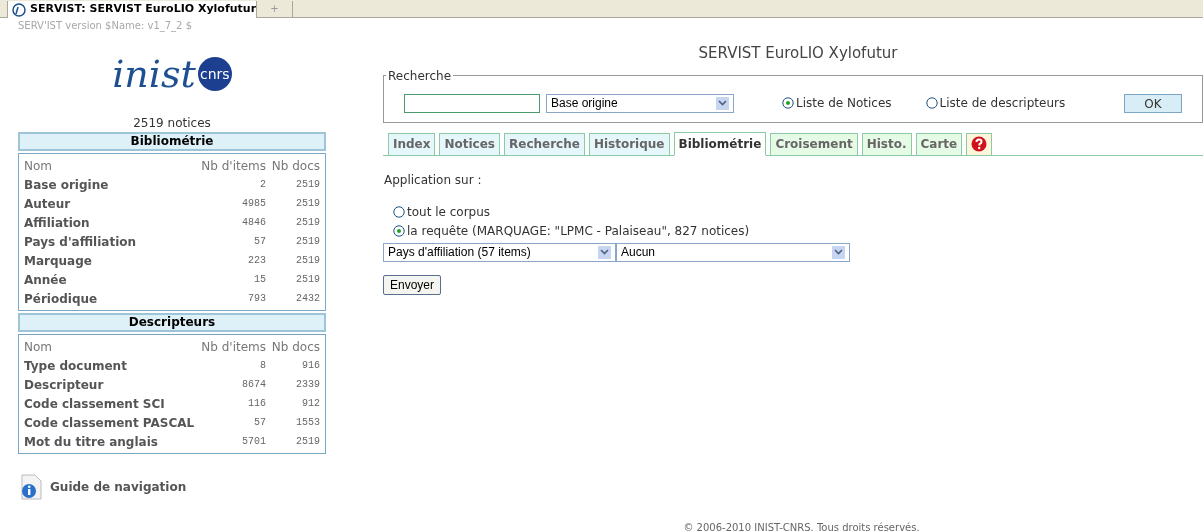 Image resolution: width=1203 pixels, height=531 pixels. What do you see at coordinates (449, 211) in the screenshot?
I see `radio-label: tout le corpus` at bounding box center [449, 211].